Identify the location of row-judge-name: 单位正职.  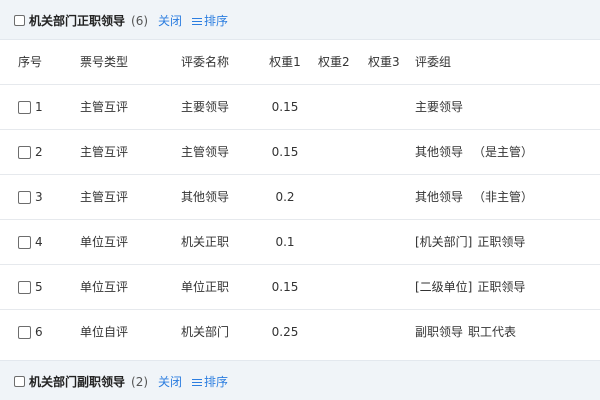
(205, 287).